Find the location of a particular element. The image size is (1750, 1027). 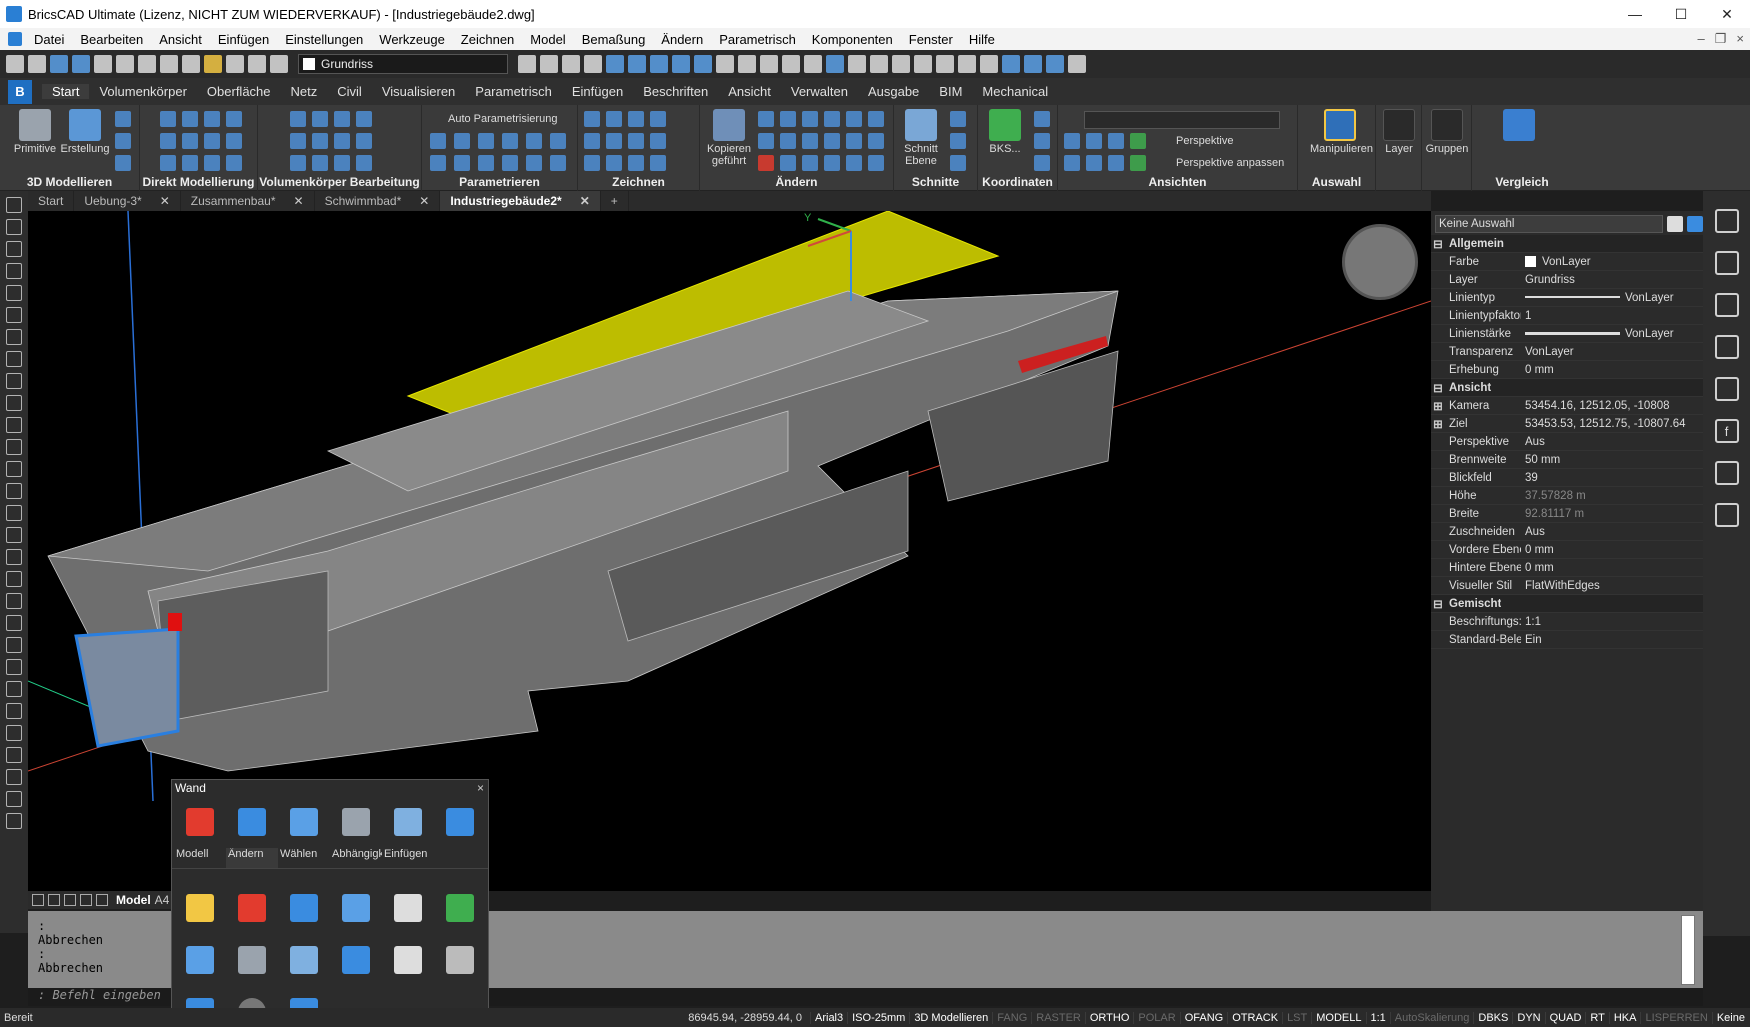

mod-rotate-icon is located at coordinates (788, 119).